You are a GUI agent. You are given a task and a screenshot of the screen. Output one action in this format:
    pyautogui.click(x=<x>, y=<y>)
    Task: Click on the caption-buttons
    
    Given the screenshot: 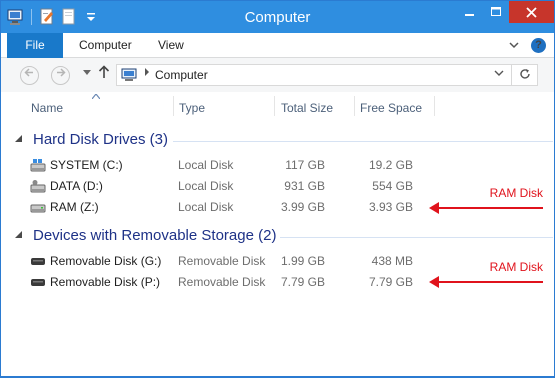 What is the action you would take?
    pyautogui.click(x=505, y=12)
    